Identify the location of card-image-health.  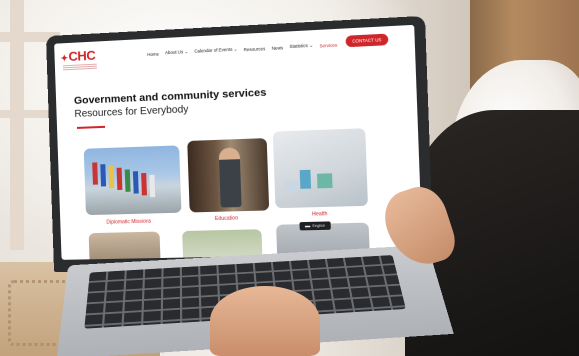
(320, 168).